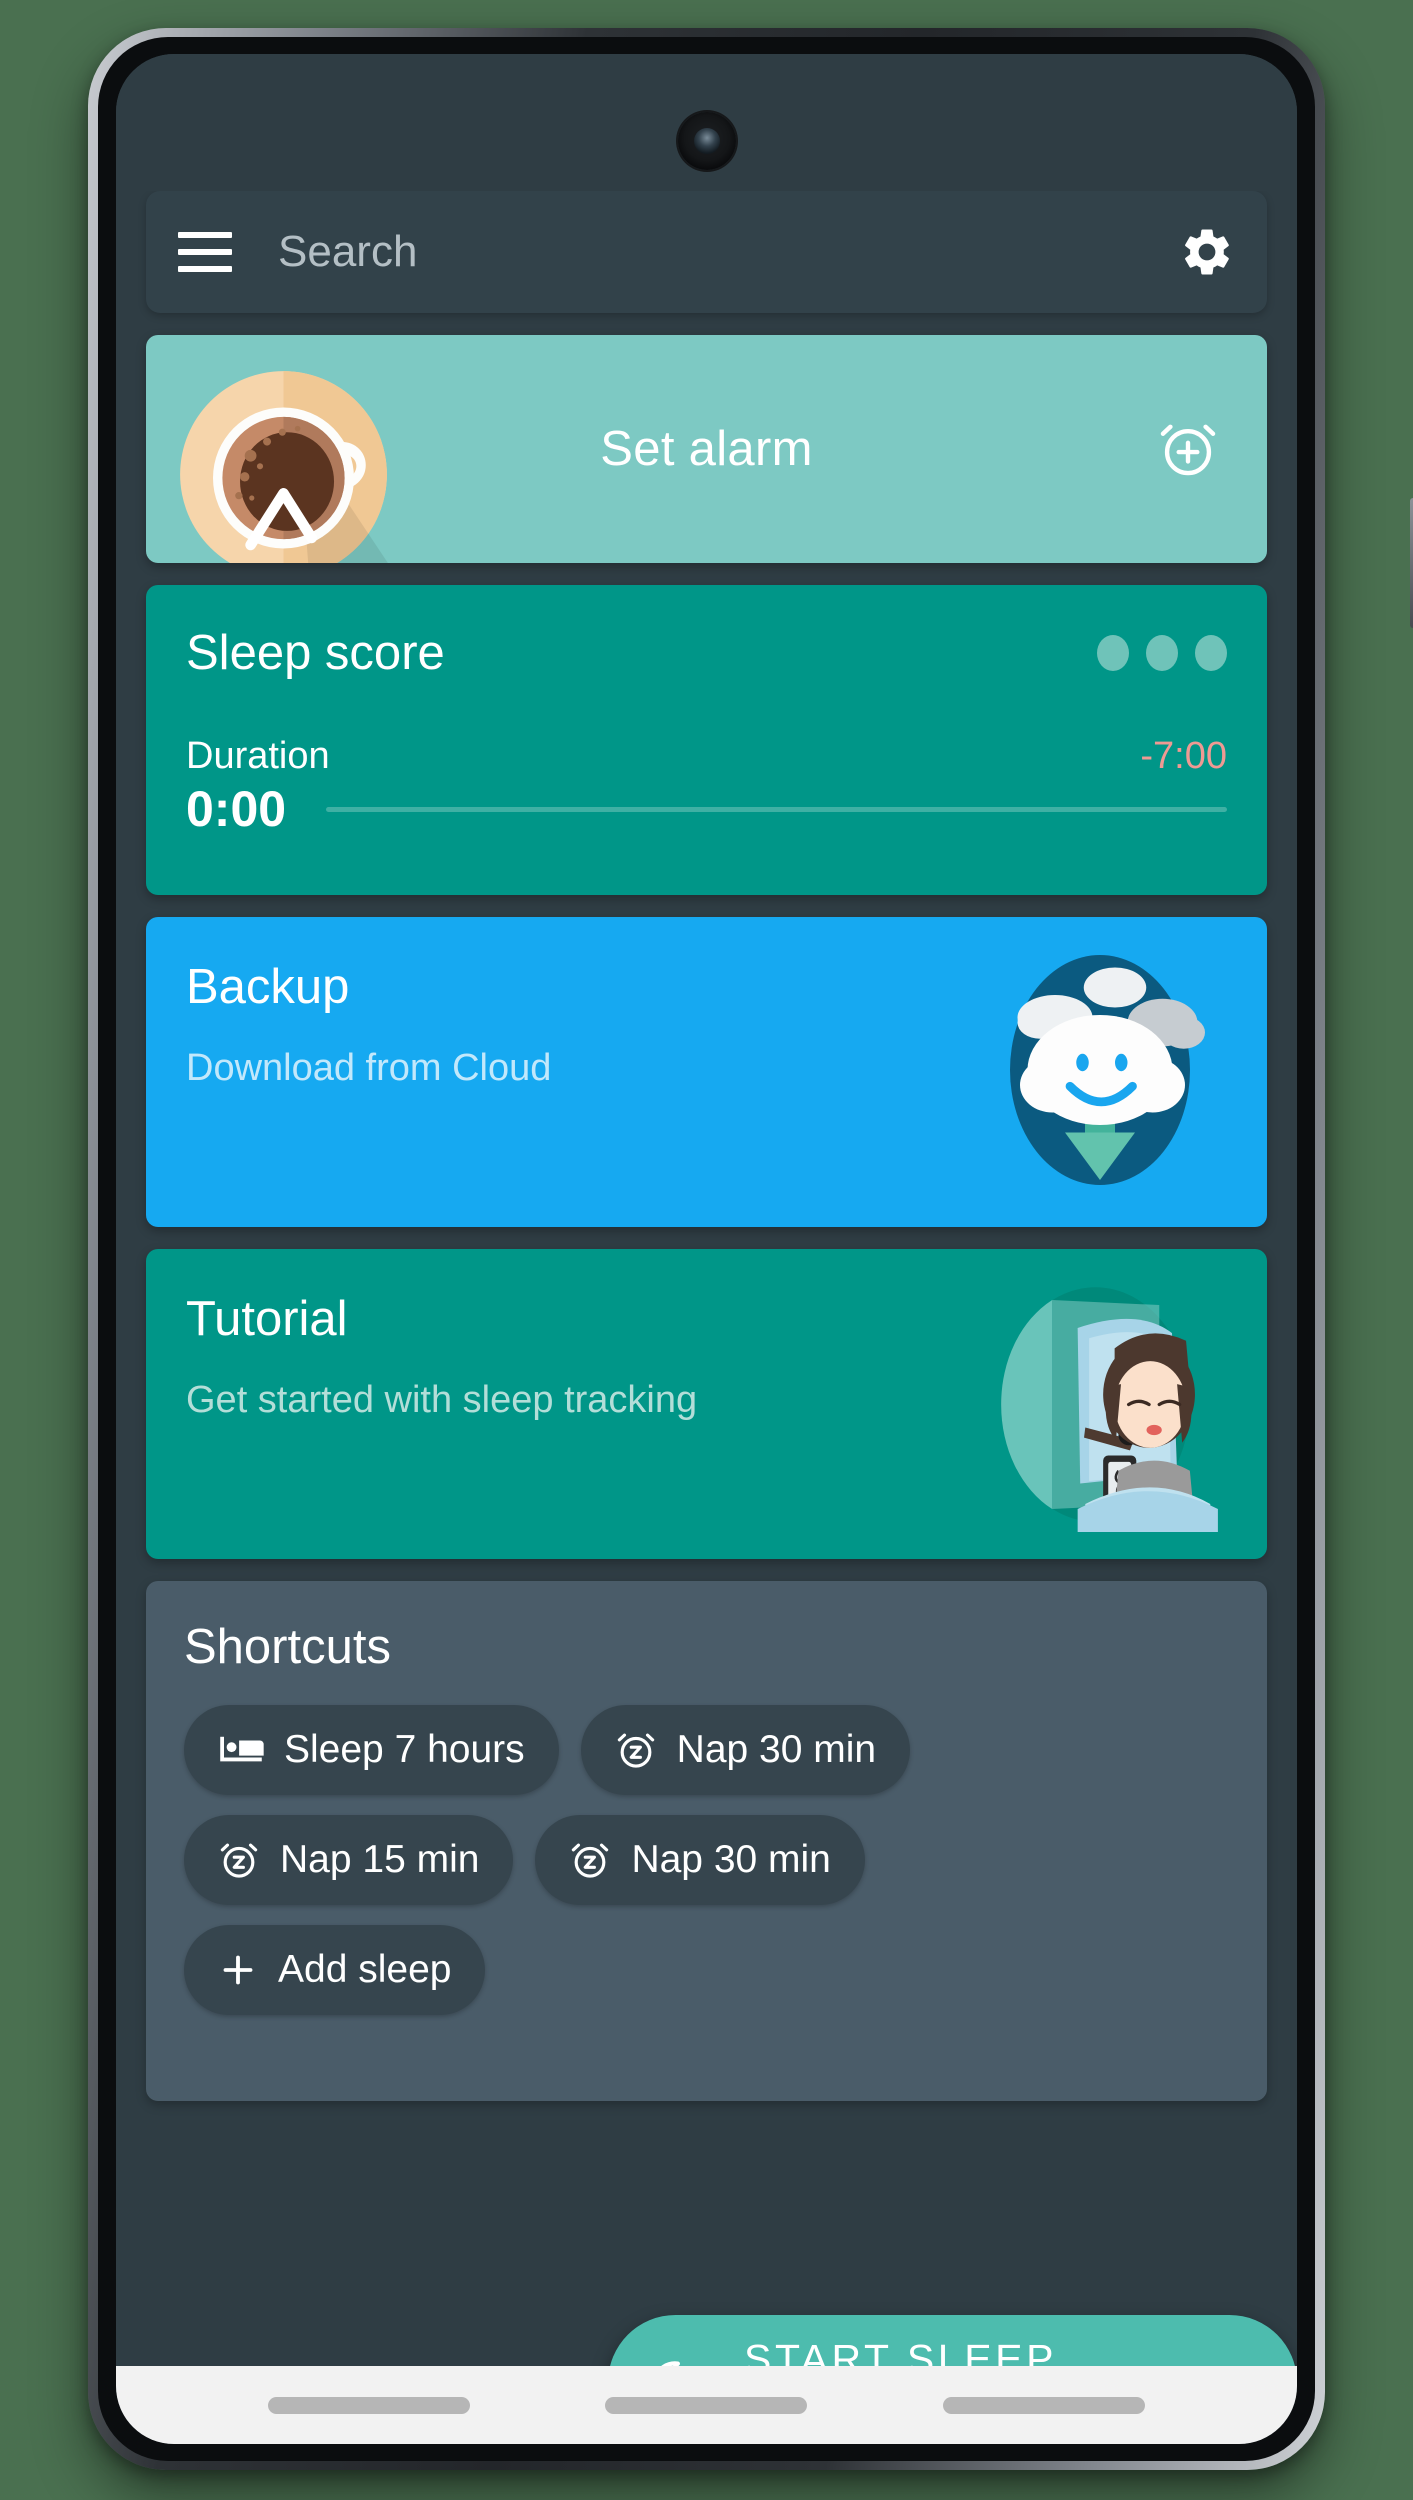 The height and width of the screenshot is (2500, 1413). What do you see at coordinates (241, 1750) in the screenshot?
I see `bed-icon` at bounding box center [241, 1750].